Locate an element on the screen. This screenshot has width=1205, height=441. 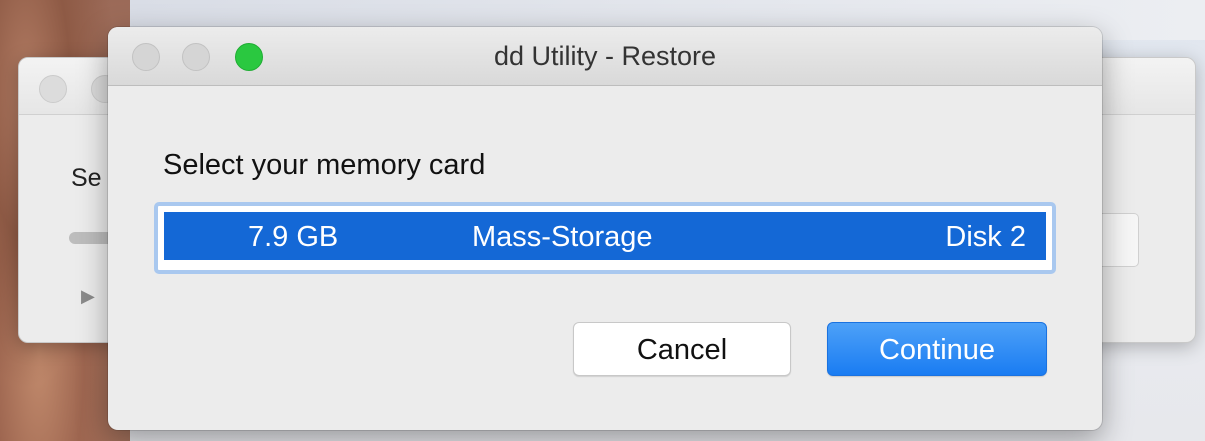
background-close-button is located at coordinates (53, 89).